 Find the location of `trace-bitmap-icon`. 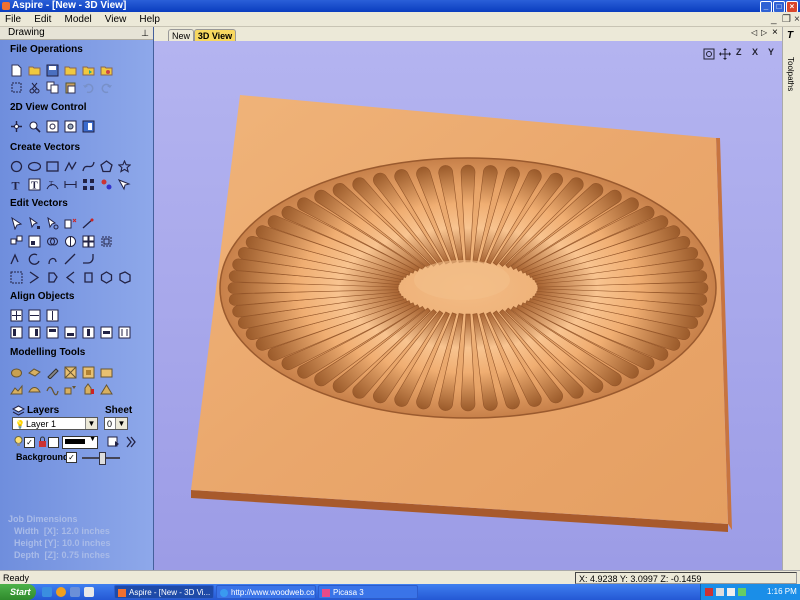

trace-bitmap-icon is located at coordinates (124, 184).